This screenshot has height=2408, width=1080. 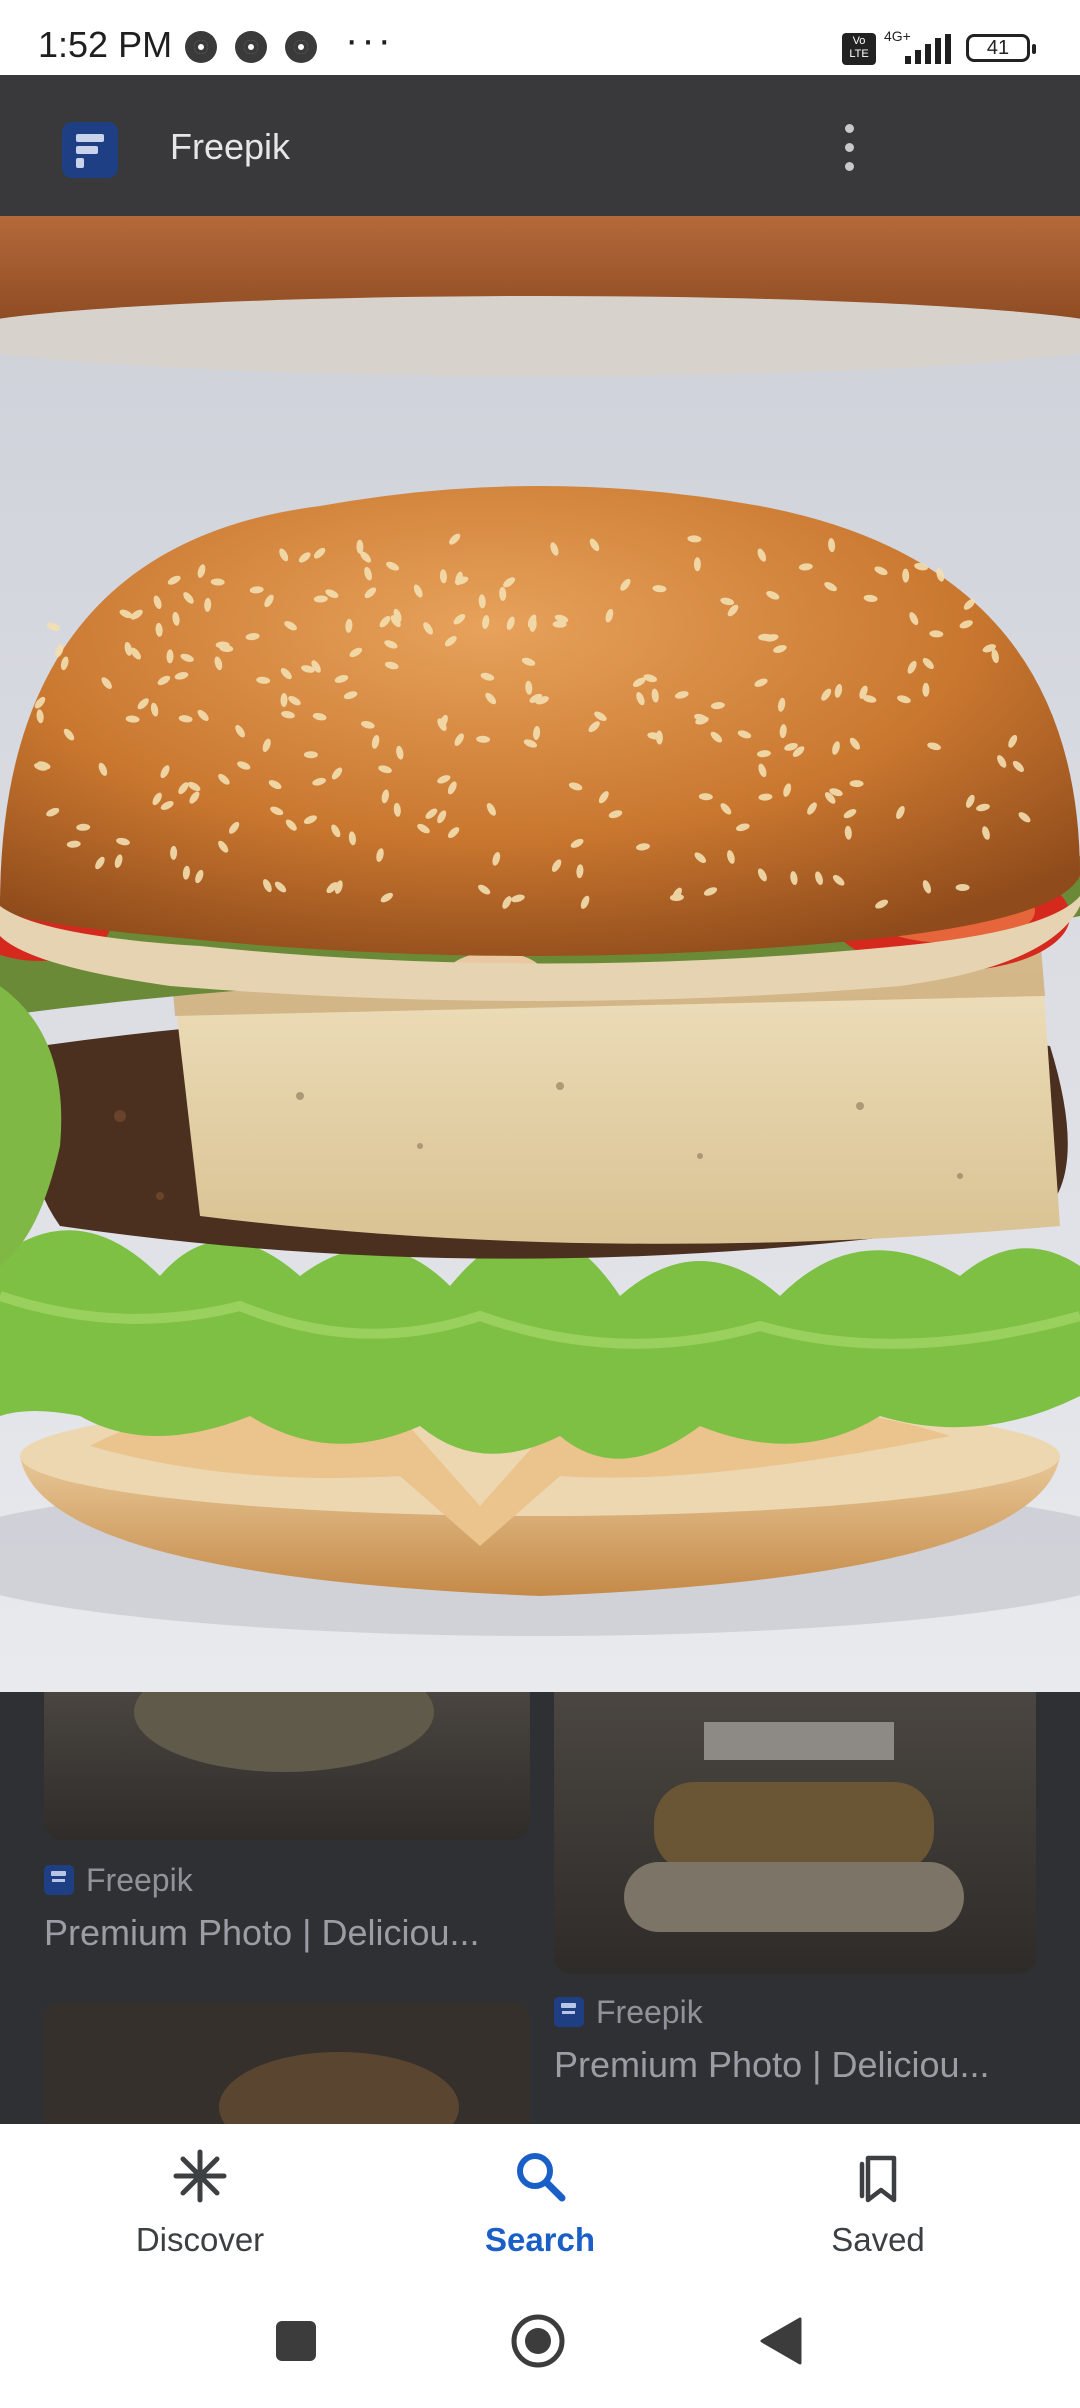 I want to click on bottom-navigation: Discover Search Saved, so click(x=540, y=2211).